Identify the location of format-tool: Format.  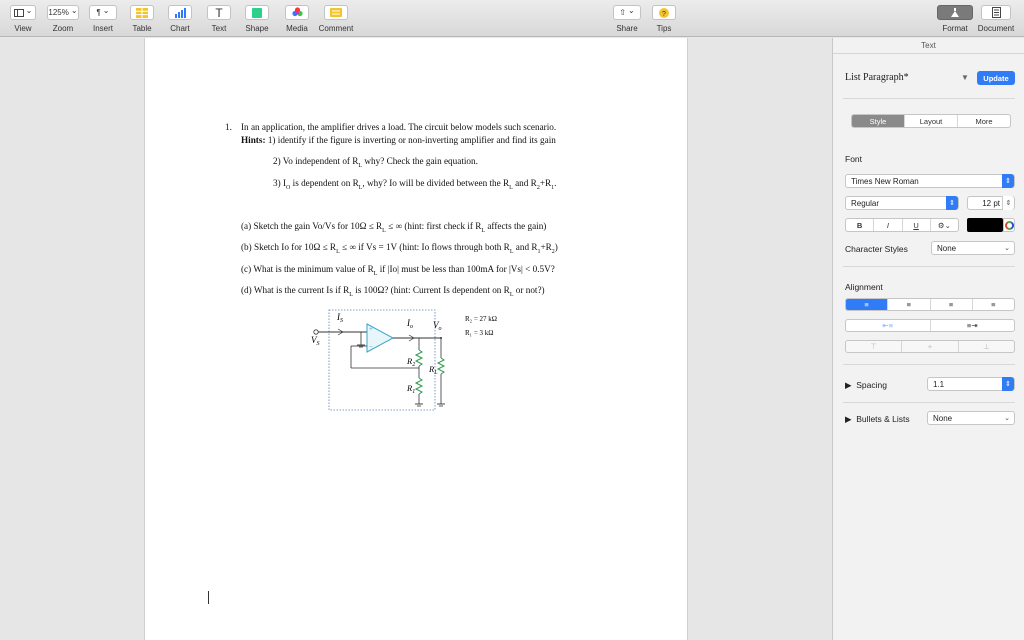
(955, 19).